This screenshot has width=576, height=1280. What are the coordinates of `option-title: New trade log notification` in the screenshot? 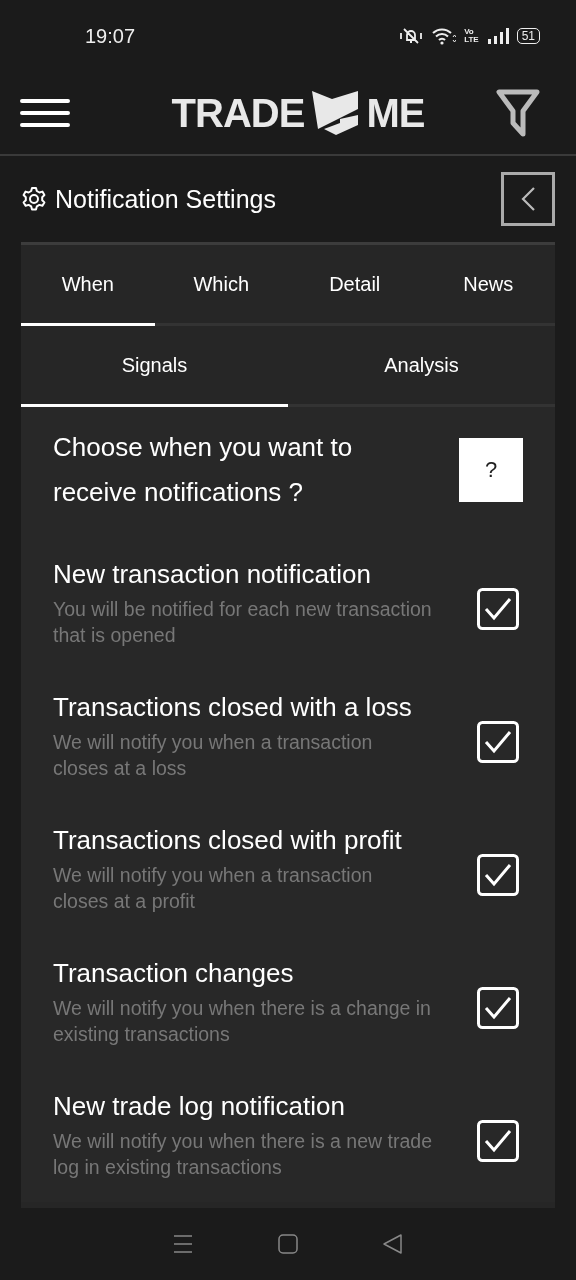 It's located at (199, 1106).